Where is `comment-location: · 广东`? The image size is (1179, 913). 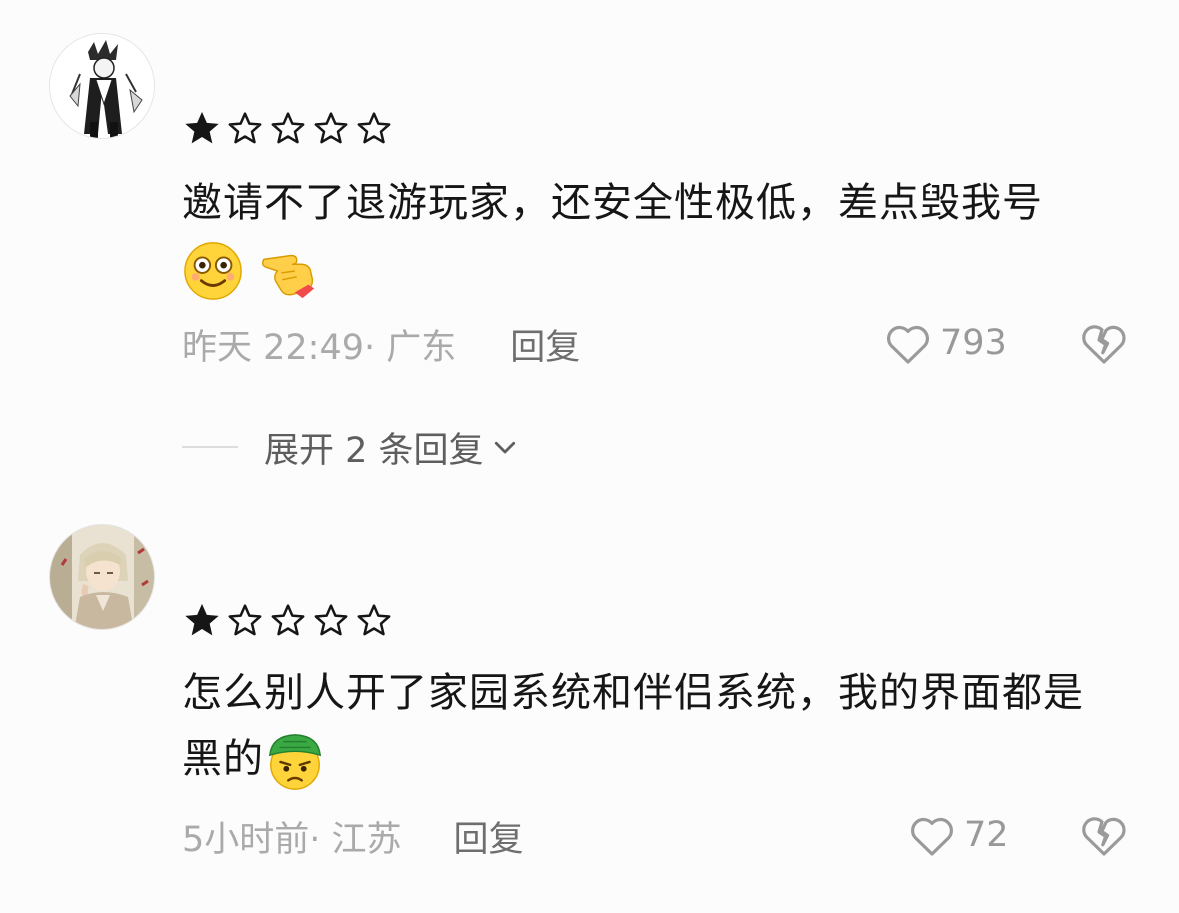 comment-location: · 广东 is located at coordinates (410, 347).